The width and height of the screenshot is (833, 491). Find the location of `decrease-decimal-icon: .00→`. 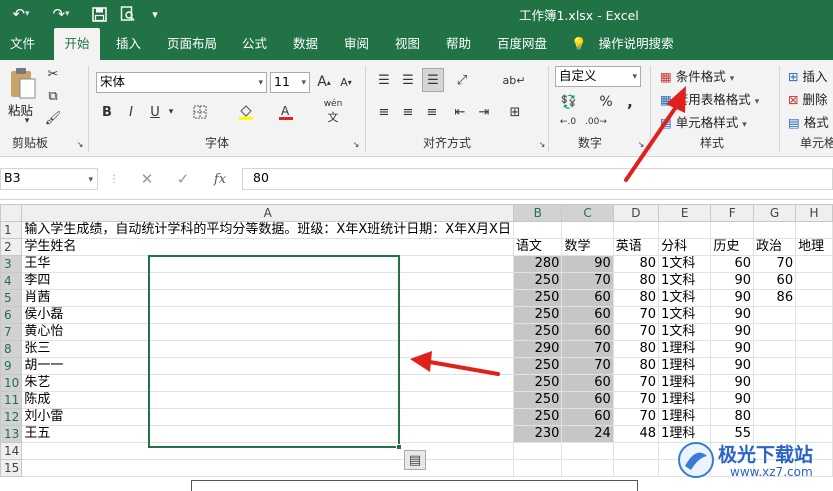

decrease-decimal-icon: .00→ is located at coordinates (596, 122).